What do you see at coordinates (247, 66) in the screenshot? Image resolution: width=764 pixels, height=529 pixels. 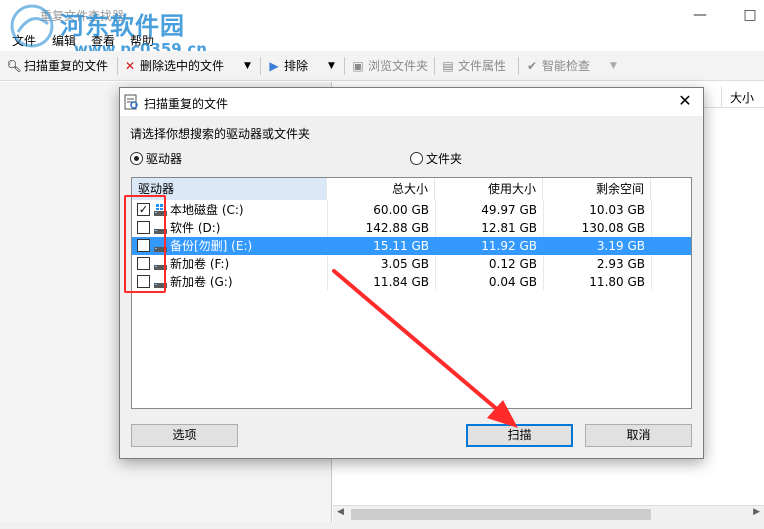 I see `delete-dropdown-arrow-icon: ▼` at bounding box center [247, 66].